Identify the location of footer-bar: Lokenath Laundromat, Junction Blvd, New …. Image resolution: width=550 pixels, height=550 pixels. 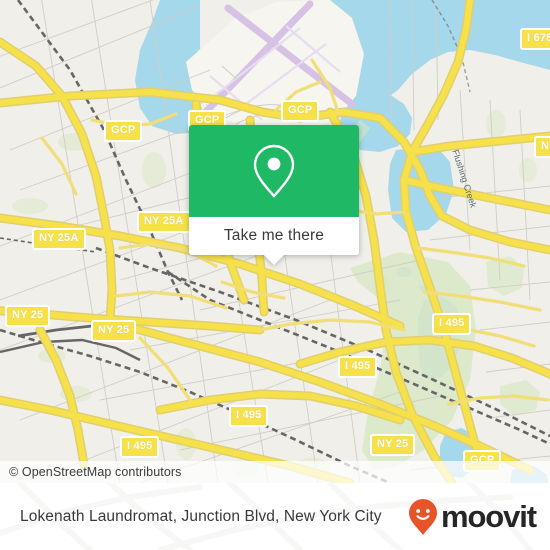
(275, 516).